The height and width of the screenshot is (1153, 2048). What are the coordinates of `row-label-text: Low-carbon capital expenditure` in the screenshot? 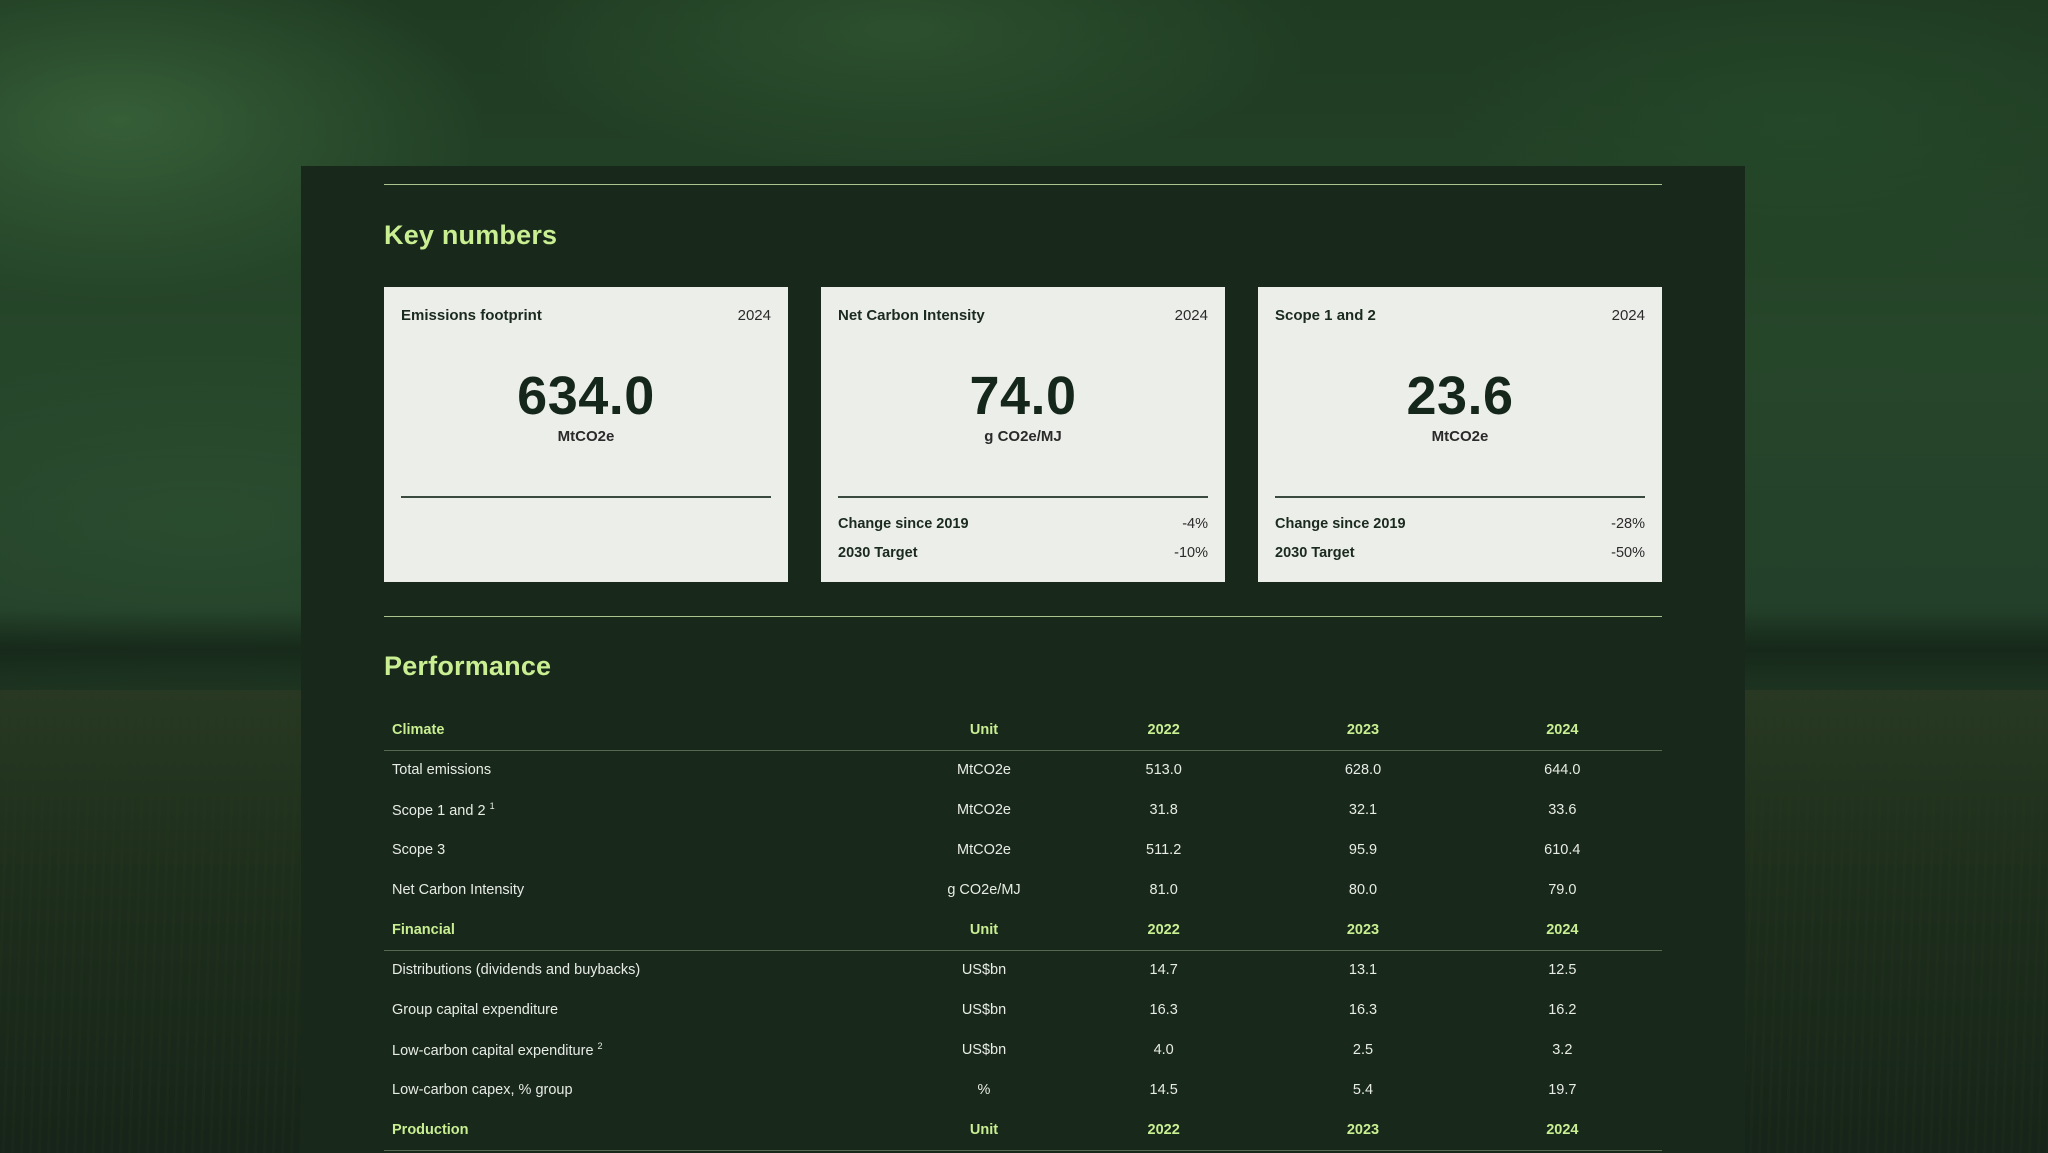 It's located at (493, 1050).